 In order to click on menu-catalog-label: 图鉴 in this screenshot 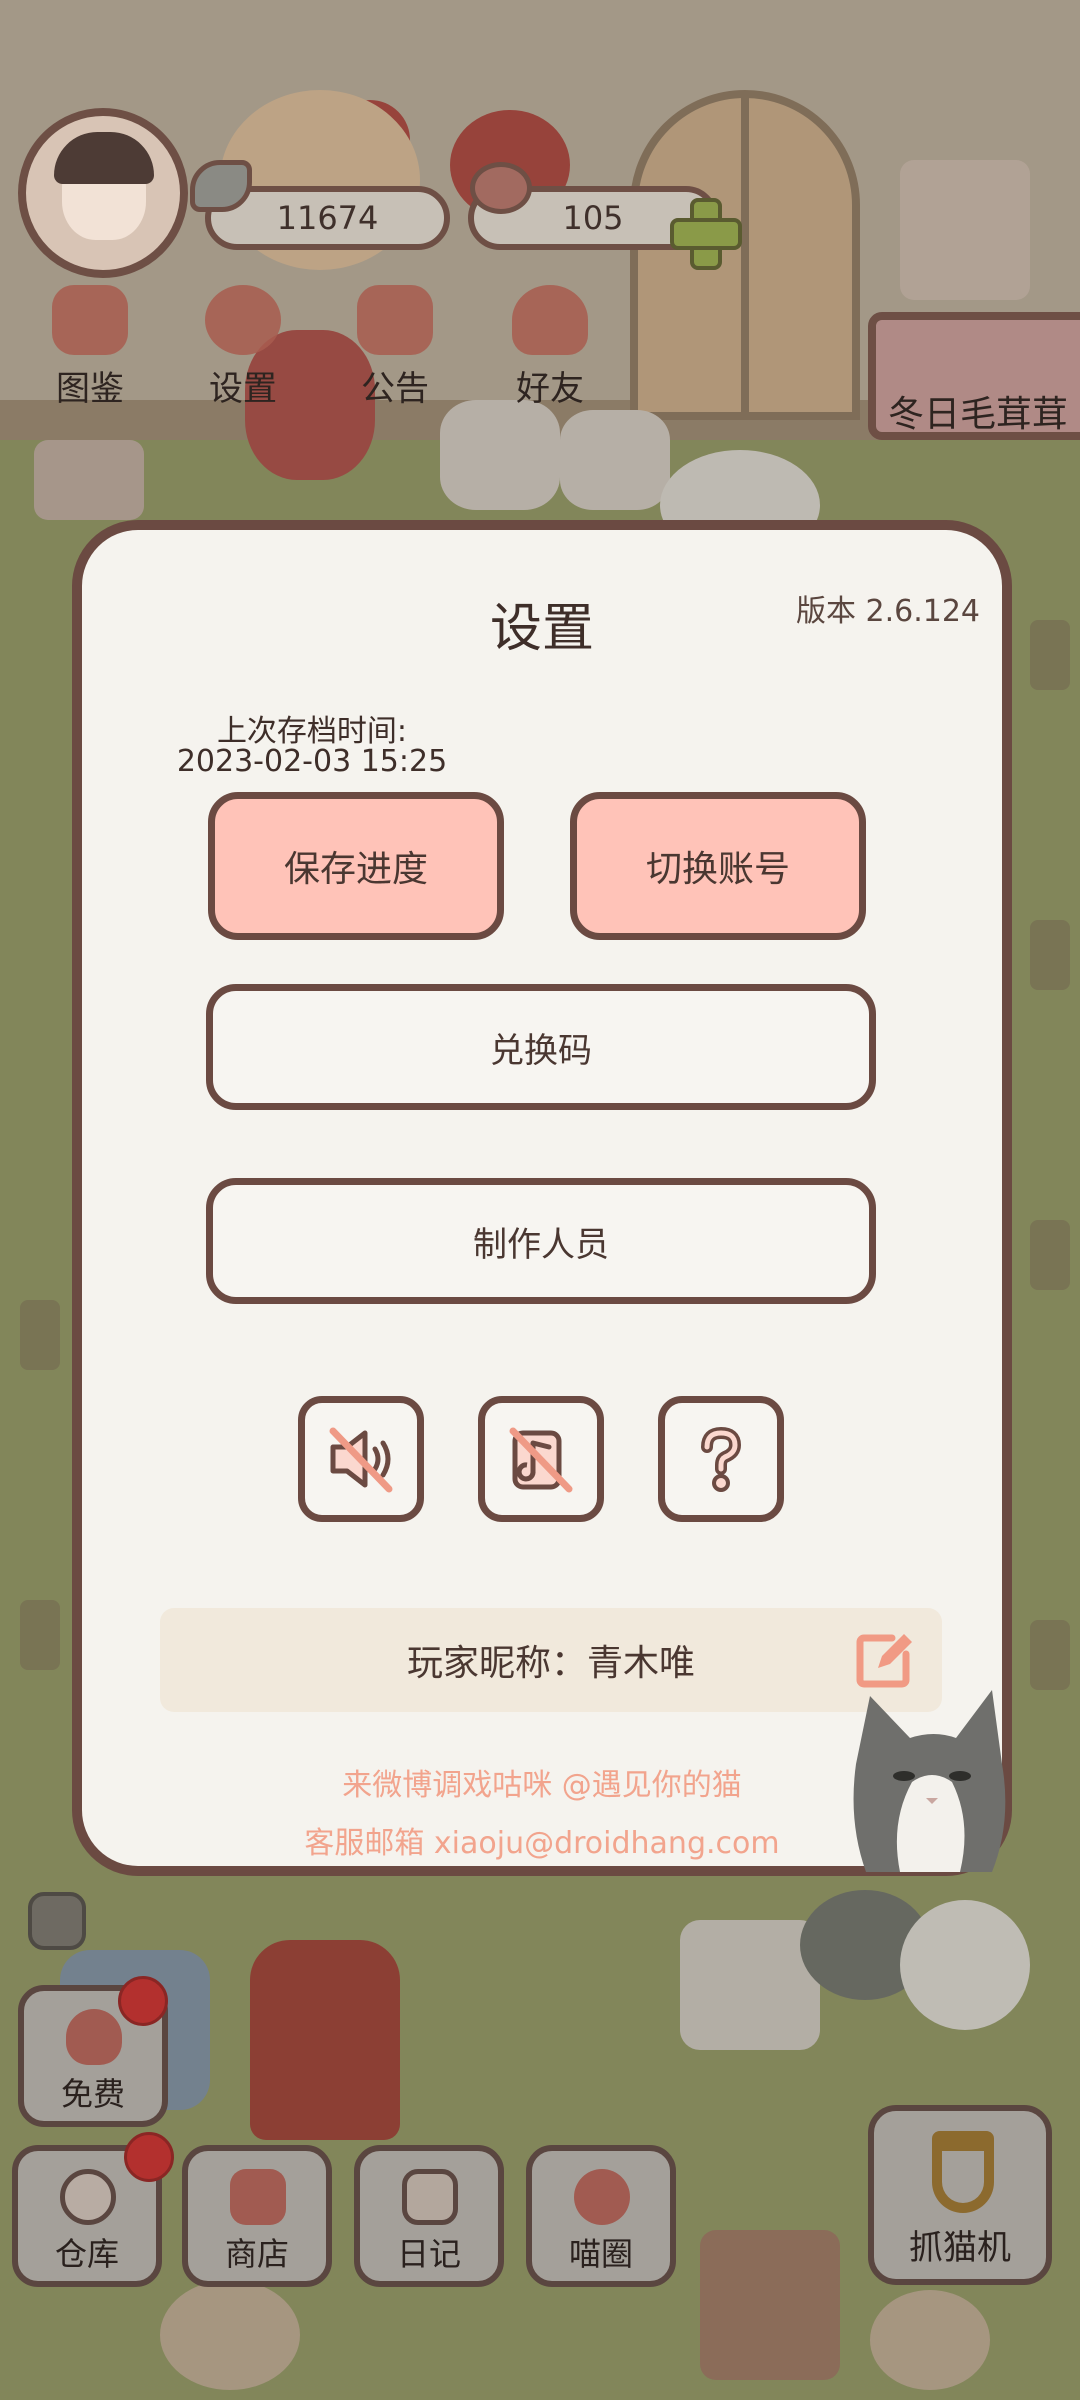, I will do `click(90, 389)`.